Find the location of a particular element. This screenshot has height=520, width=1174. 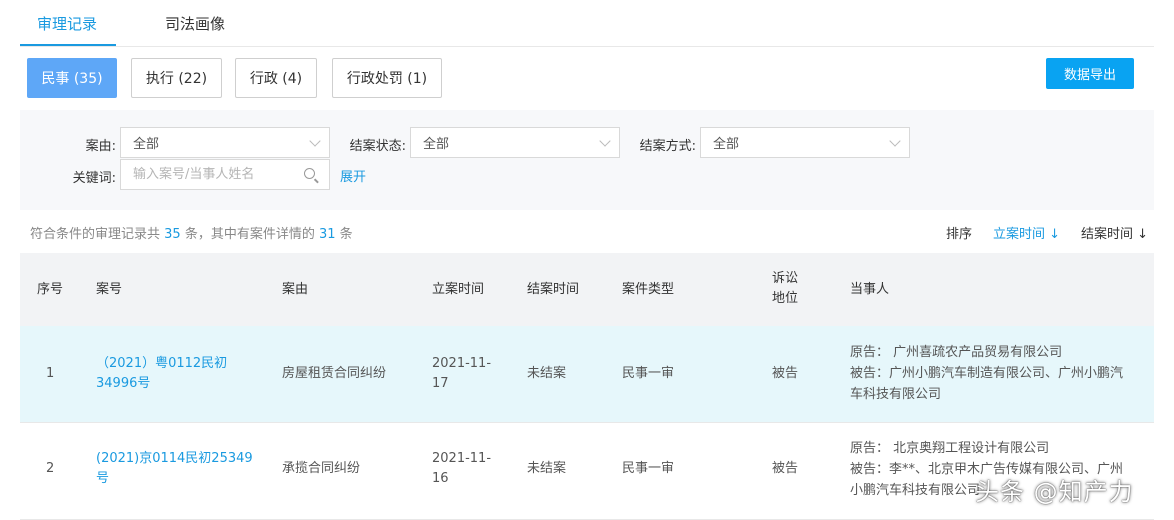

header-litigation-role: 诉讼地位 is located at coordinates (785, 288).